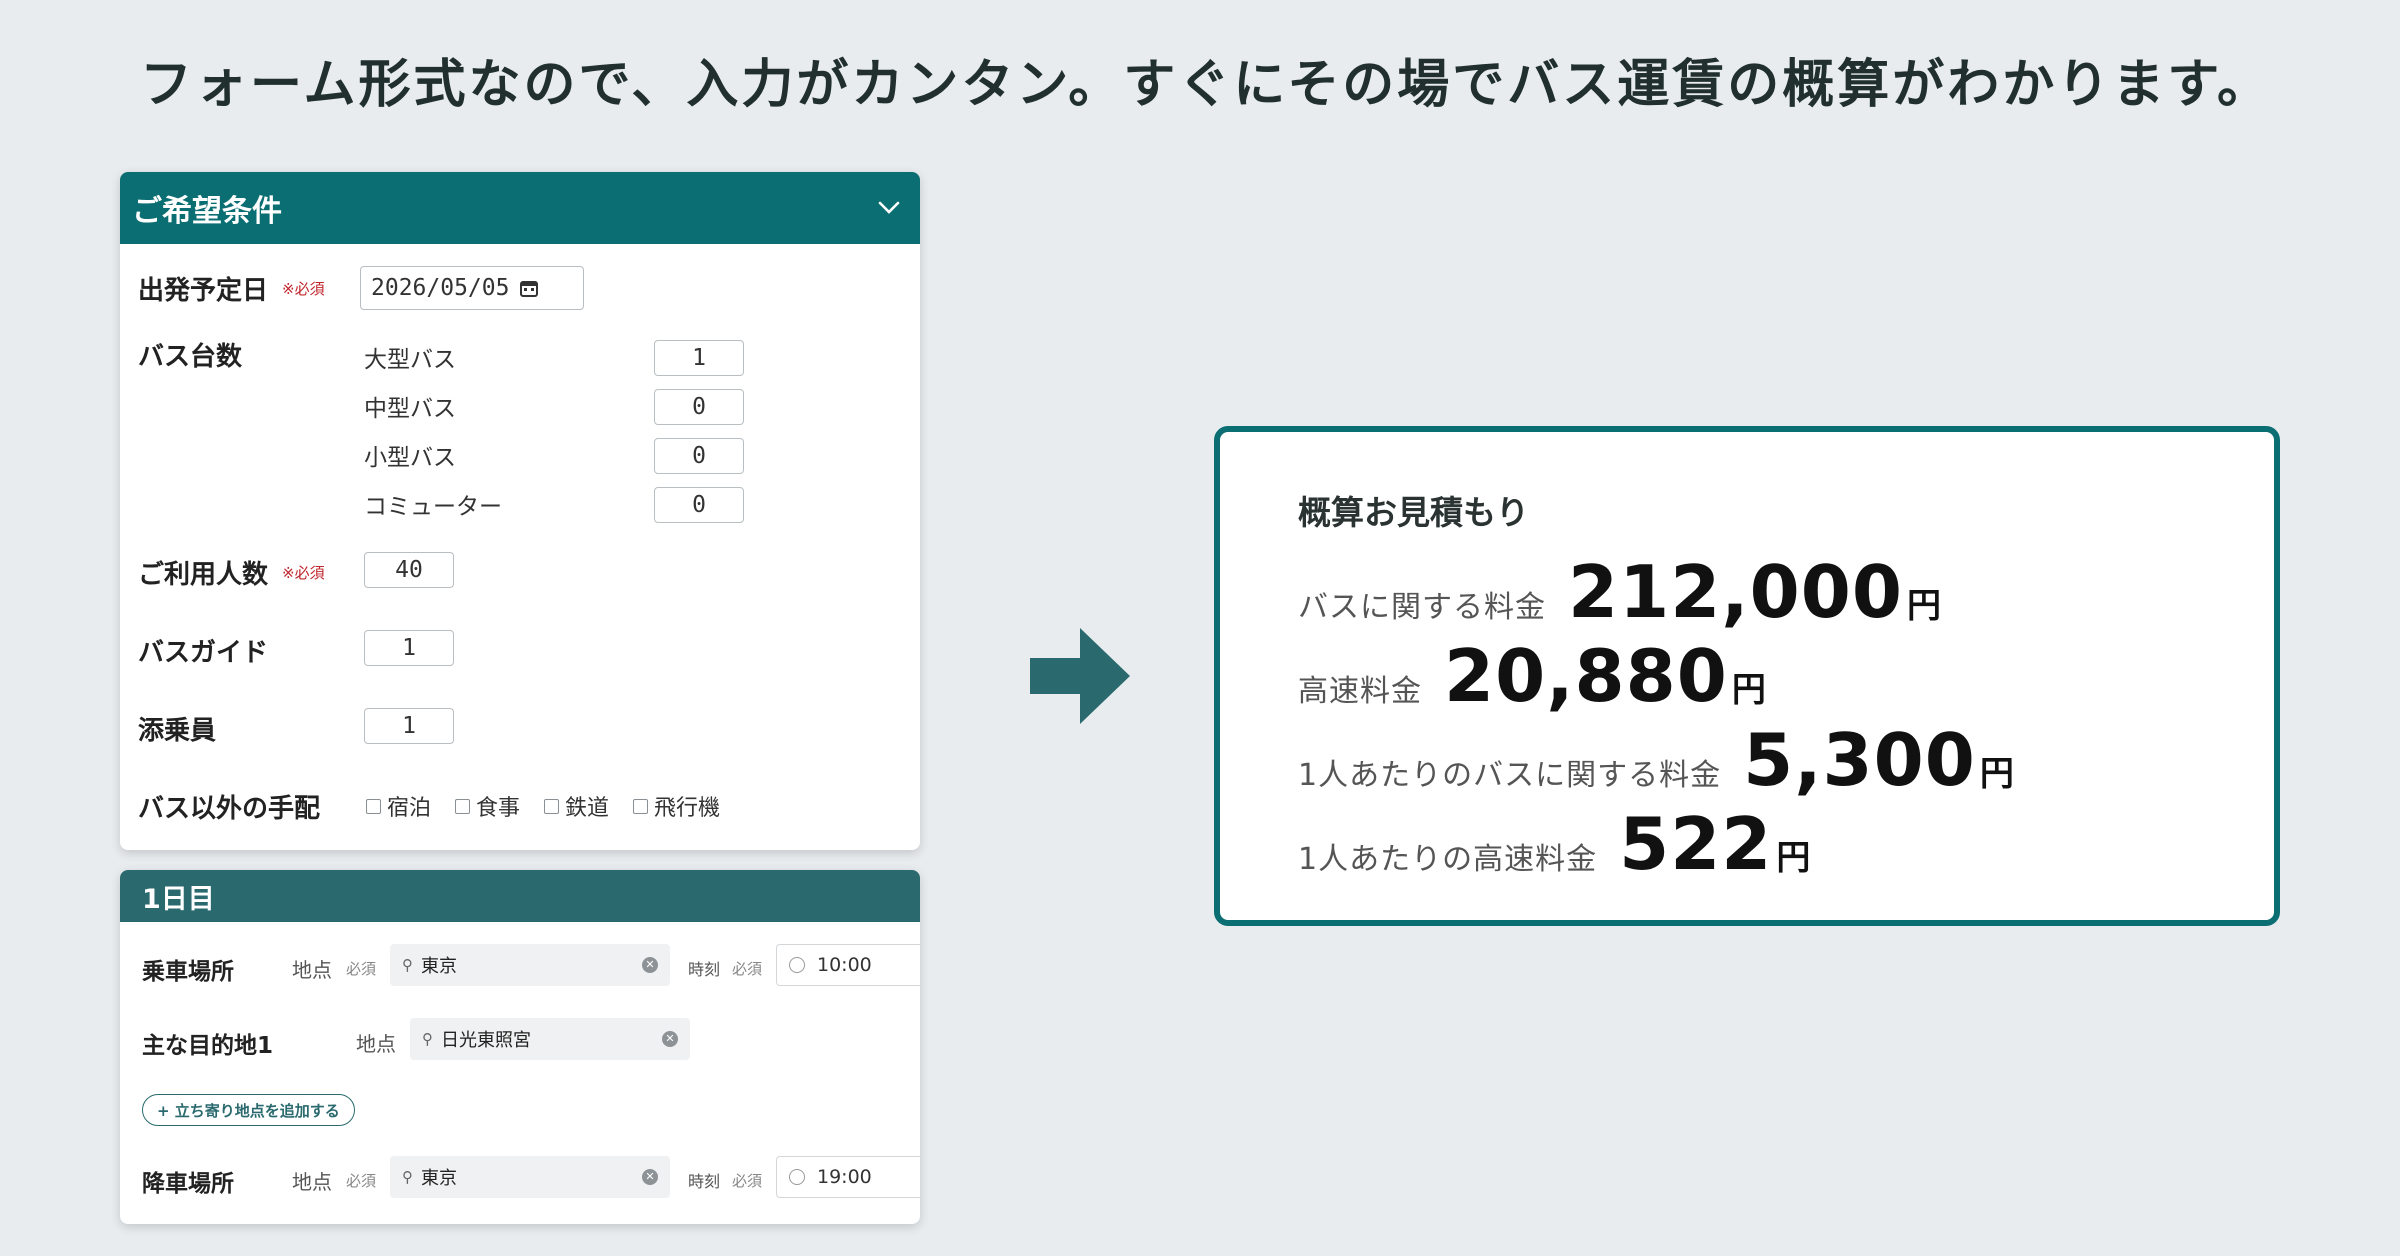  I want to click on attendant-input: 1, so click(409, 726).